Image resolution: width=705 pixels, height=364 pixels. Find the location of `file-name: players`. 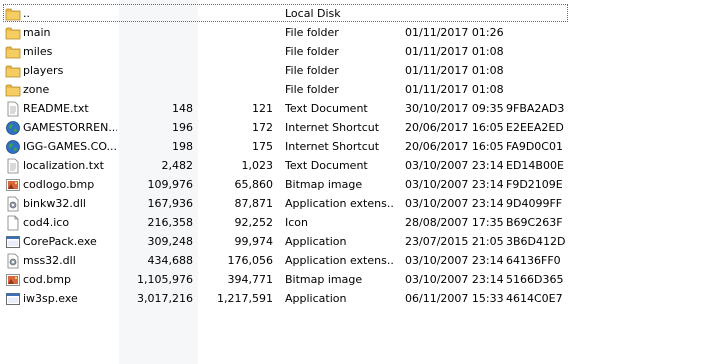

file-name: players is located at coordinates (43, 70).